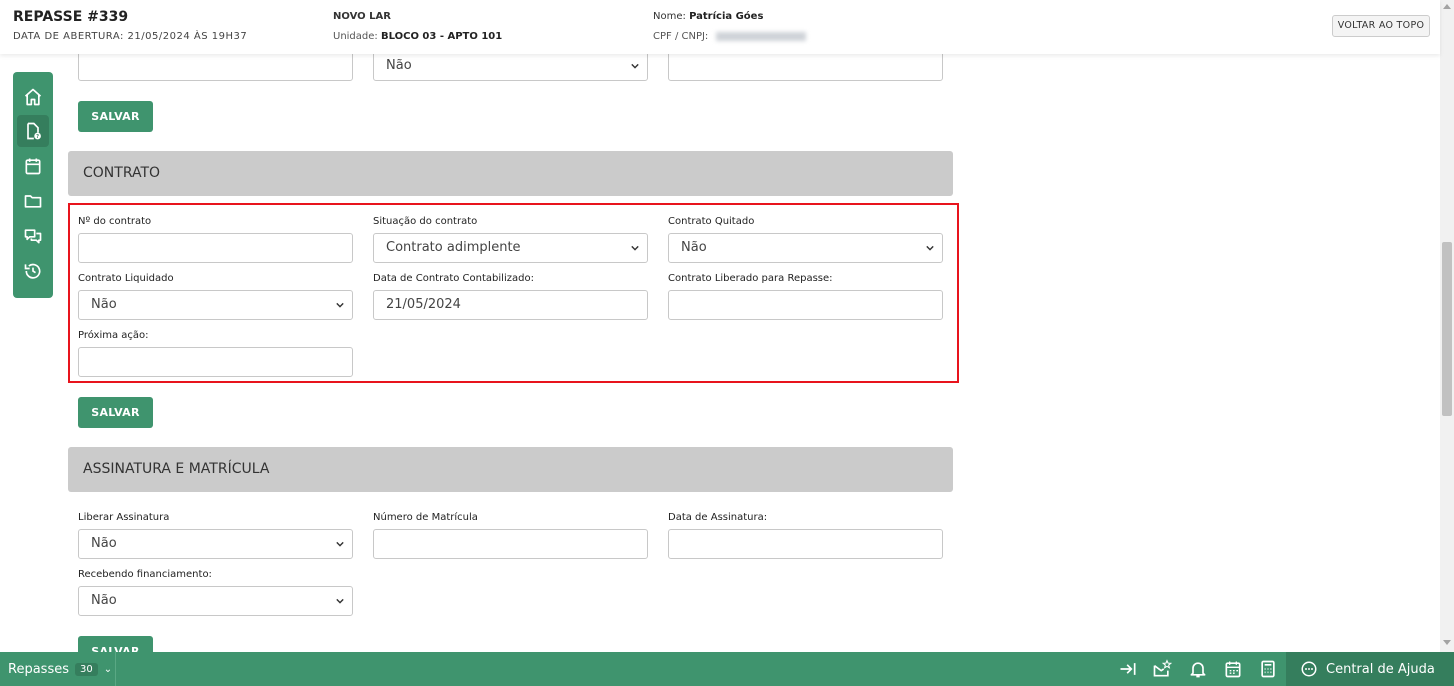  I want to click on numero-matricula-label: Número de Matrícula, so click(425, 517).